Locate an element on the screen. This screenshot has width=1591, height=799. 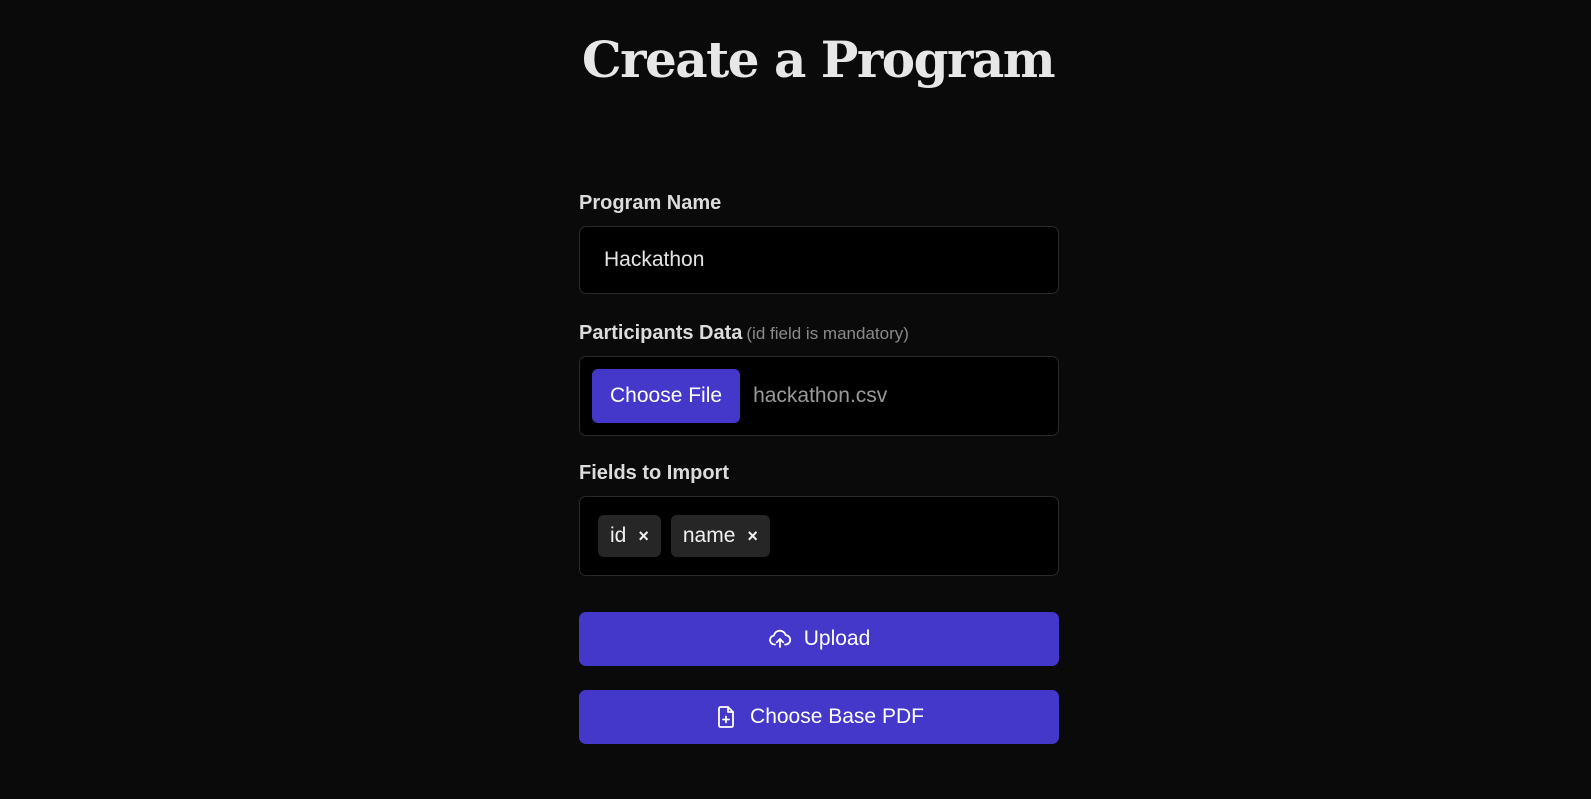
participants-file-input: Choose File hackathon.csv is located at coordinates (819, 396).